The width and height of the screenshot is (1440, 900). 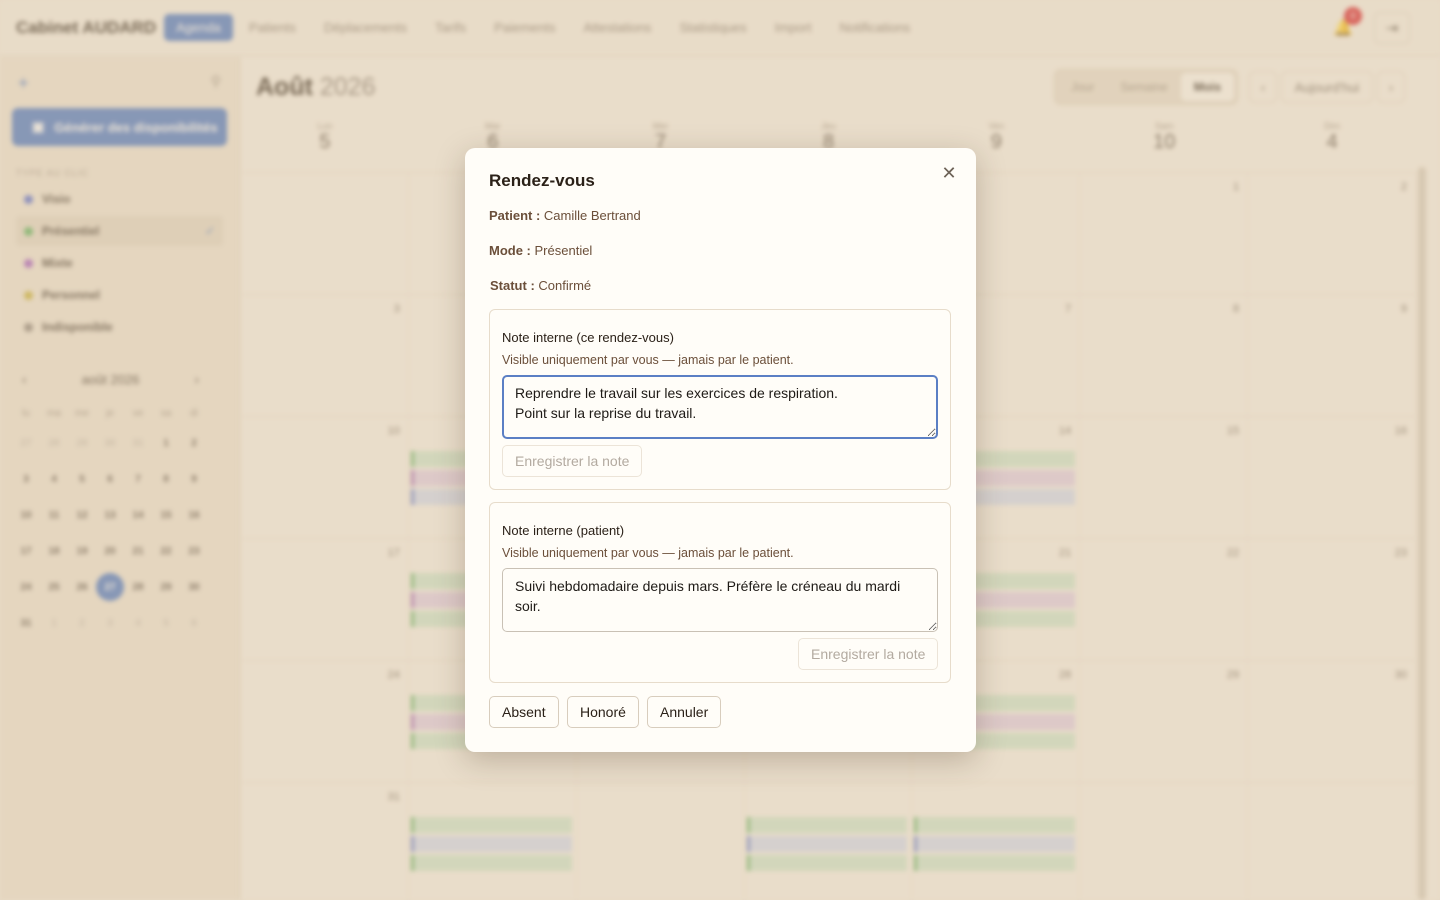 What do you see at coordinates (868, 654) in the screenshot?
I see `save-patient-note-button: Enregistrer la note` at bounding box center [868, 654].